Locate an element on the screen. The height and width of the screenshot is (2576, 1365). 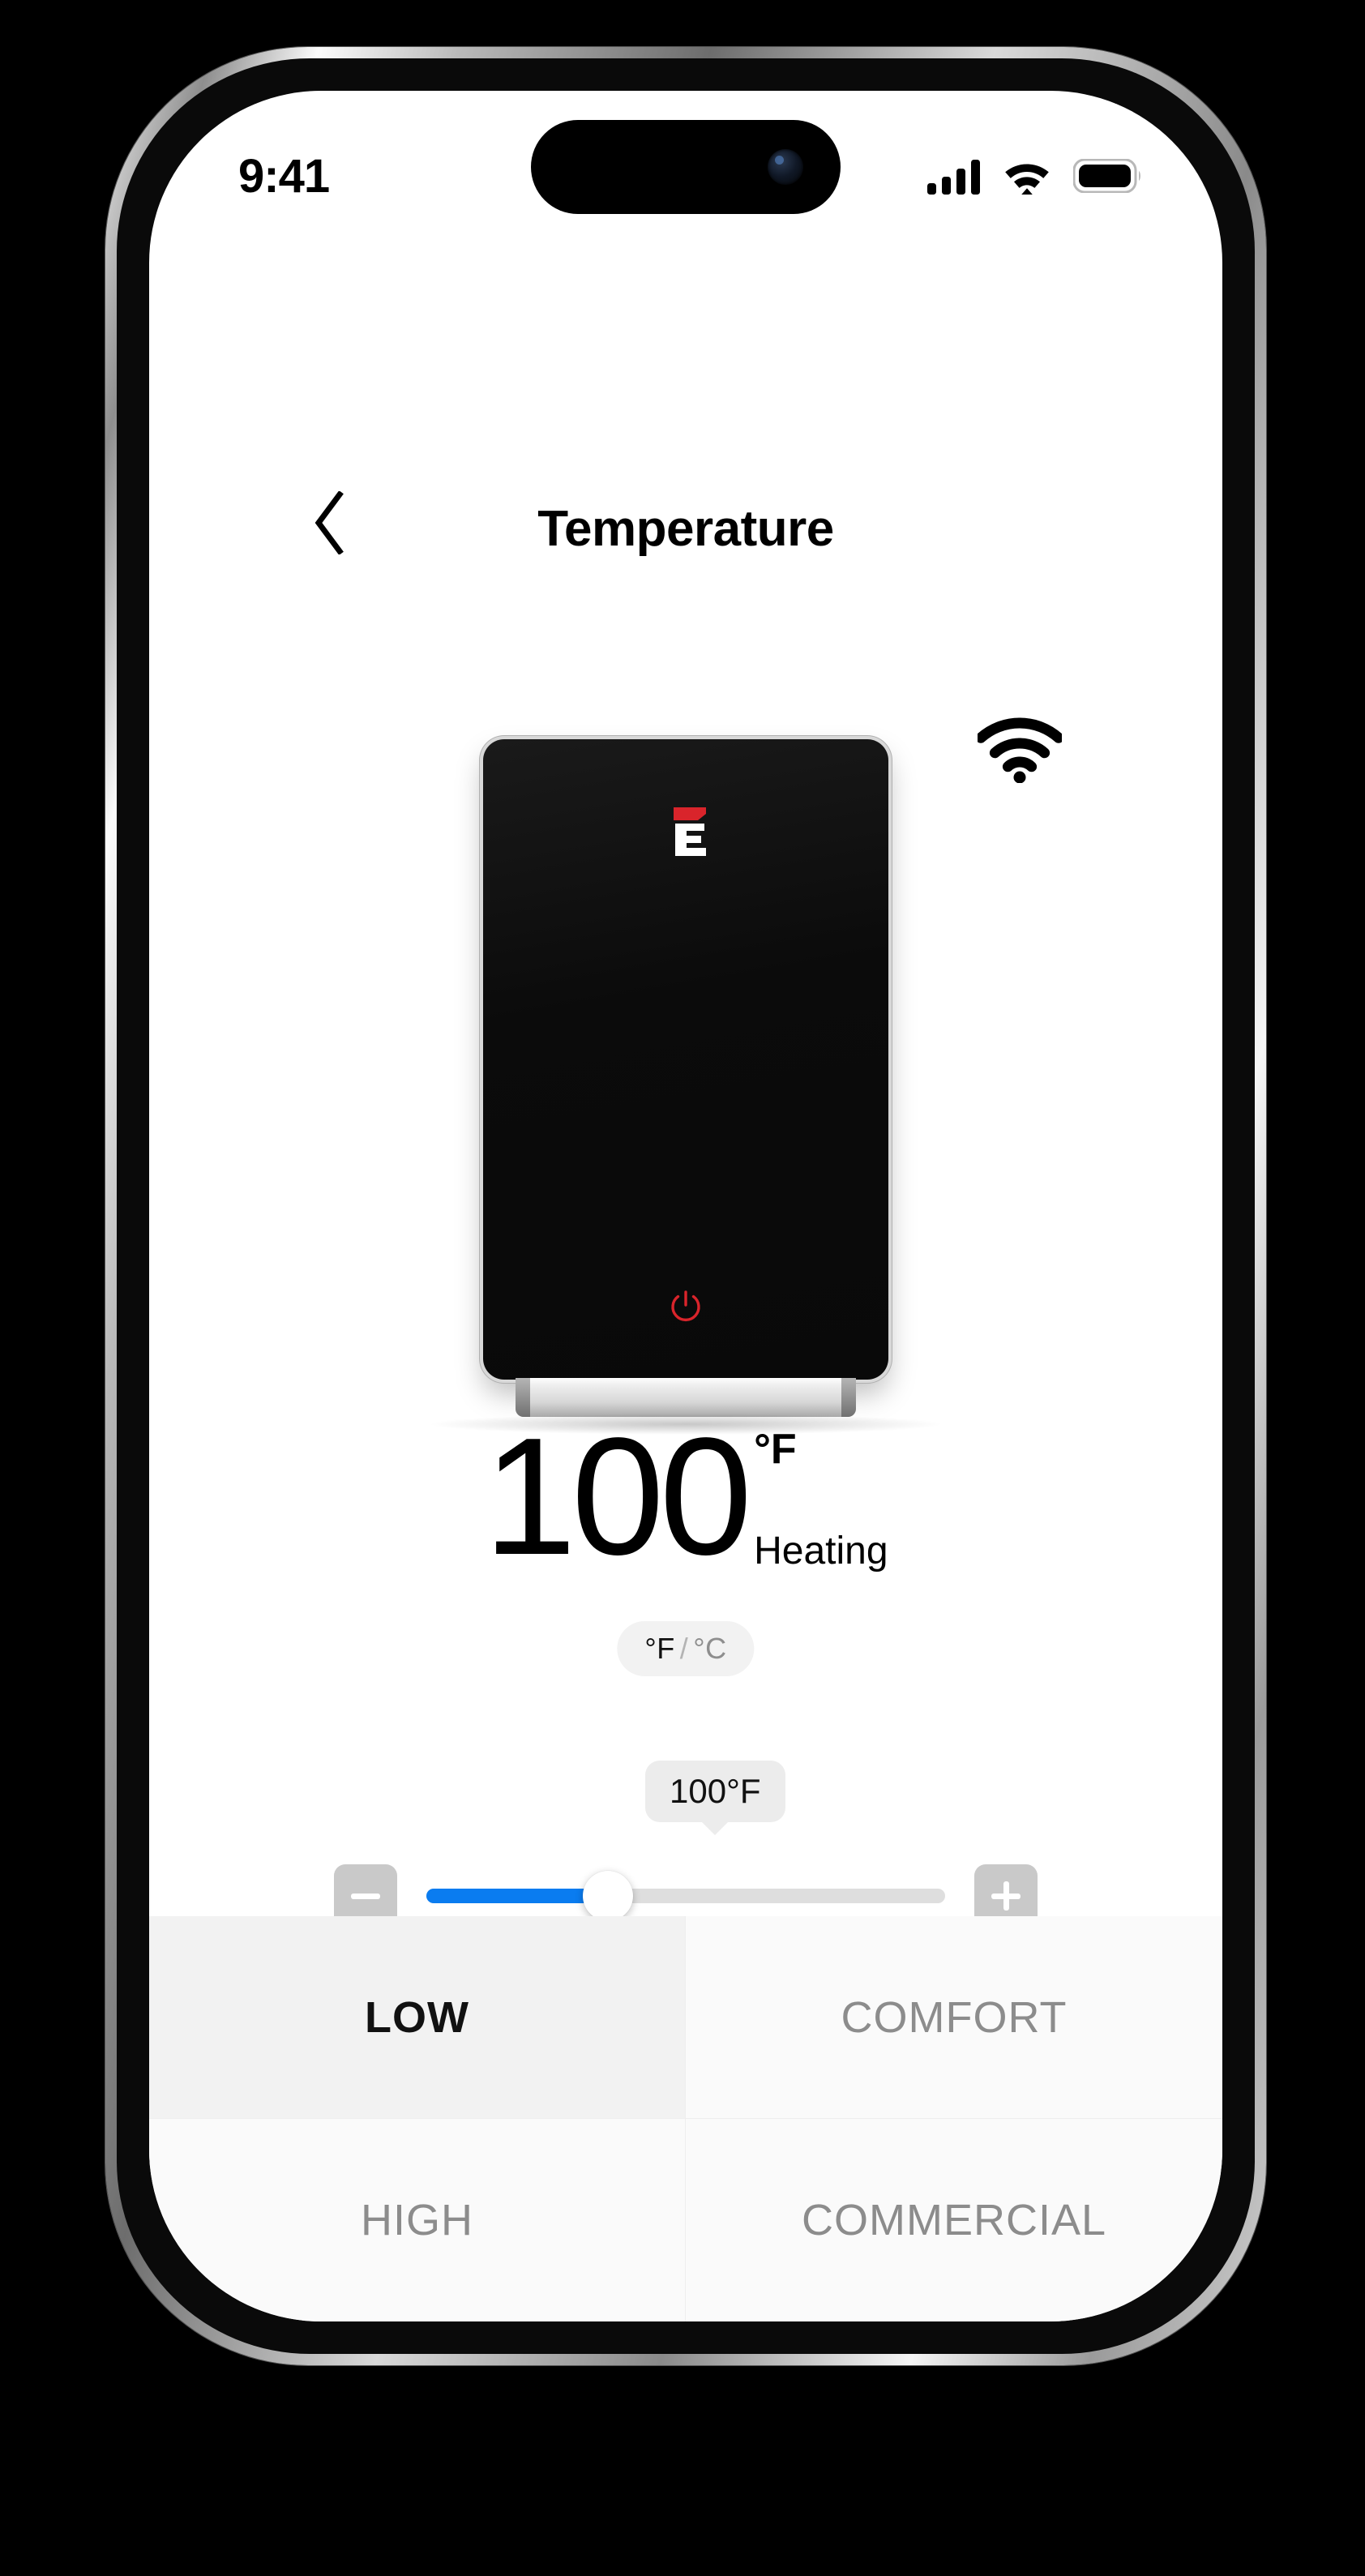
mode-label: COMMERCIAL is located at coordinates (954, 2220).